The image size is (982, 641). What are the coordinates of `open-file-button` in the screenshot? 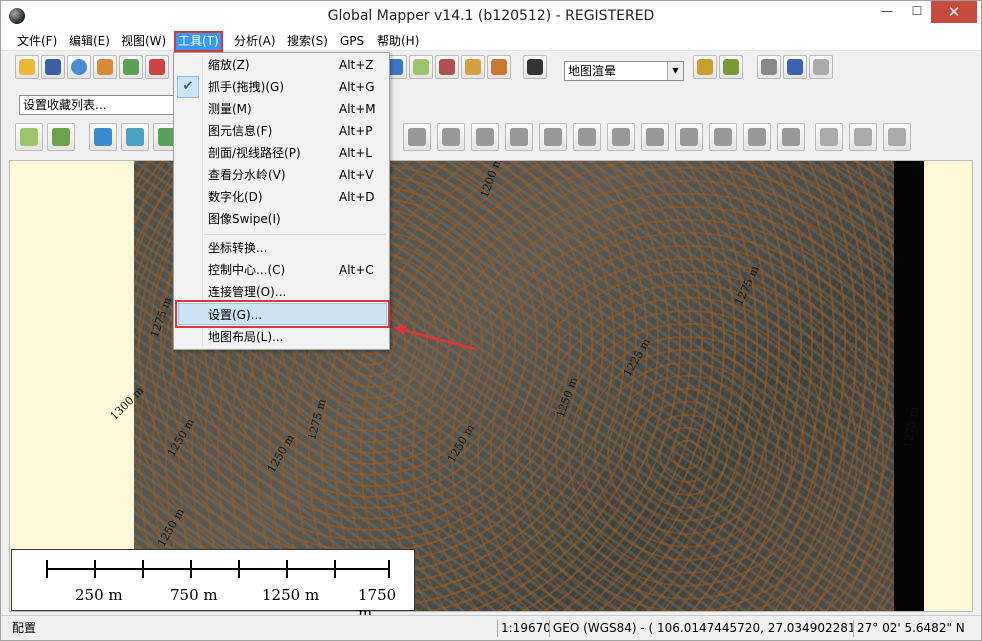 It's located at (27, 67).